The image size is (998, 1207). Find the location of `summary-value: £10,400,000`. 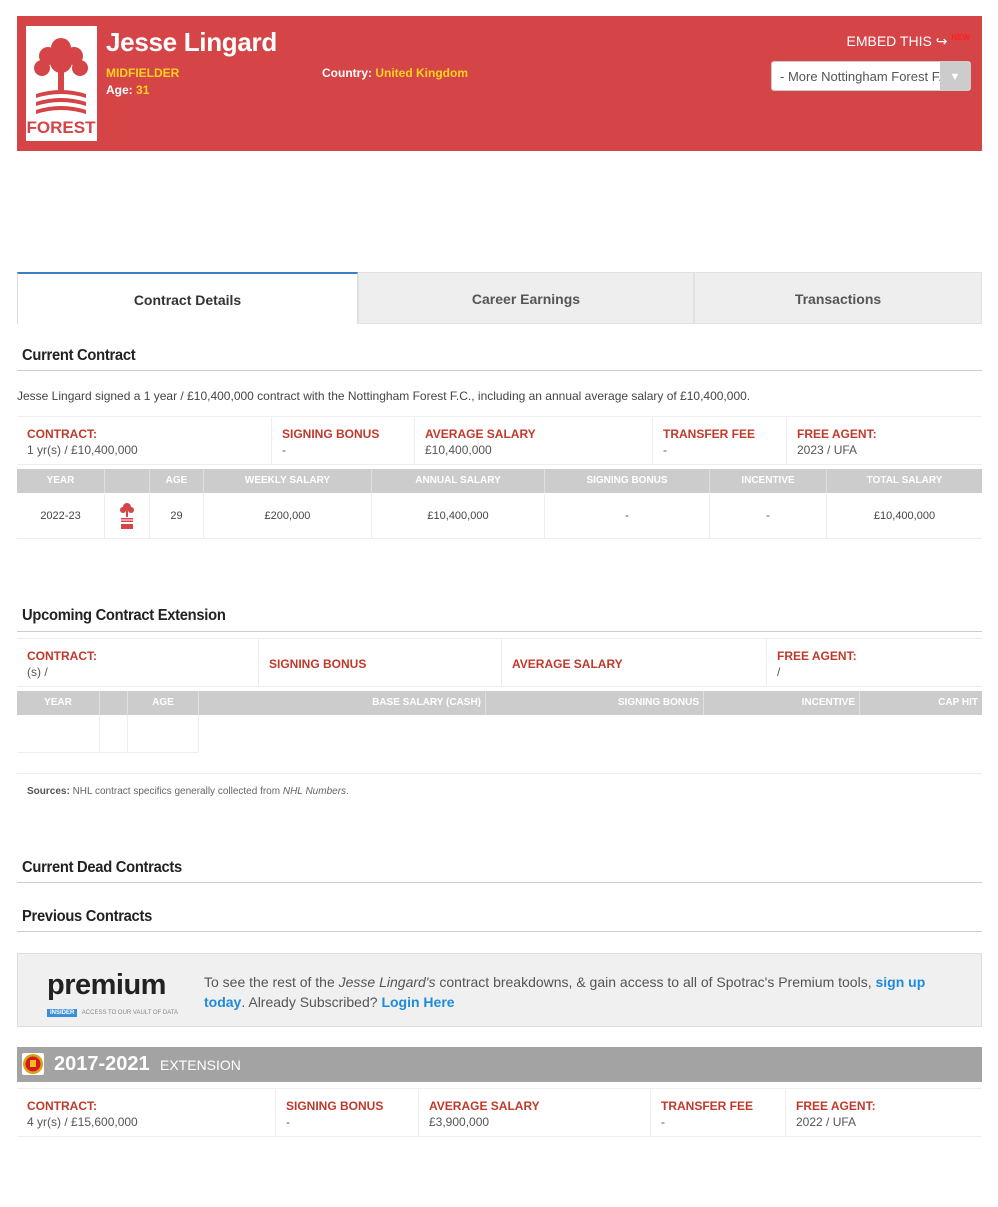

summary-value: £10,400,000 is located at coordinates (458, 450).